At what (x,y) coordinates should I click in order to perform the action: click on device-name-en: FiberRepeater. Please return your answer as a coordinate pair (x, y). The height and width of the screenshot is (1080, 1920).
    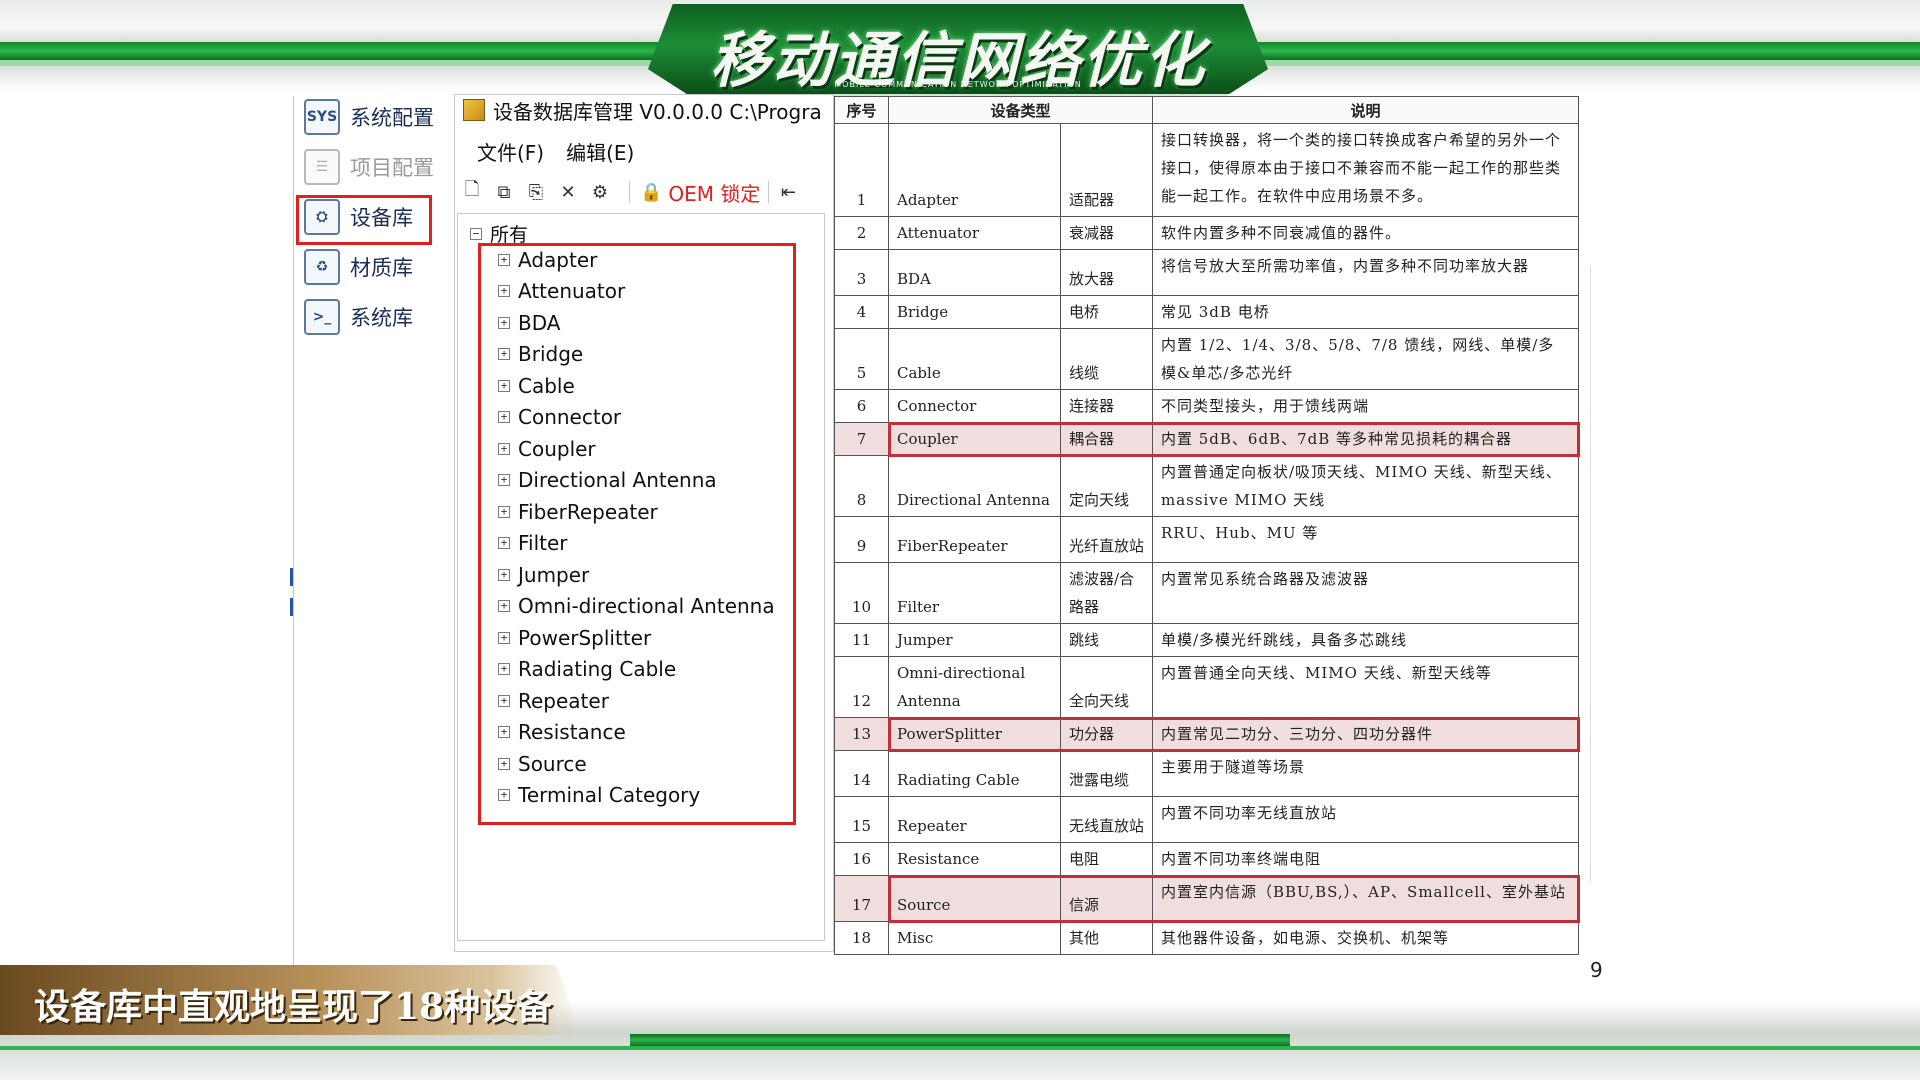
    Looking at the image, I should click on (974, 539).